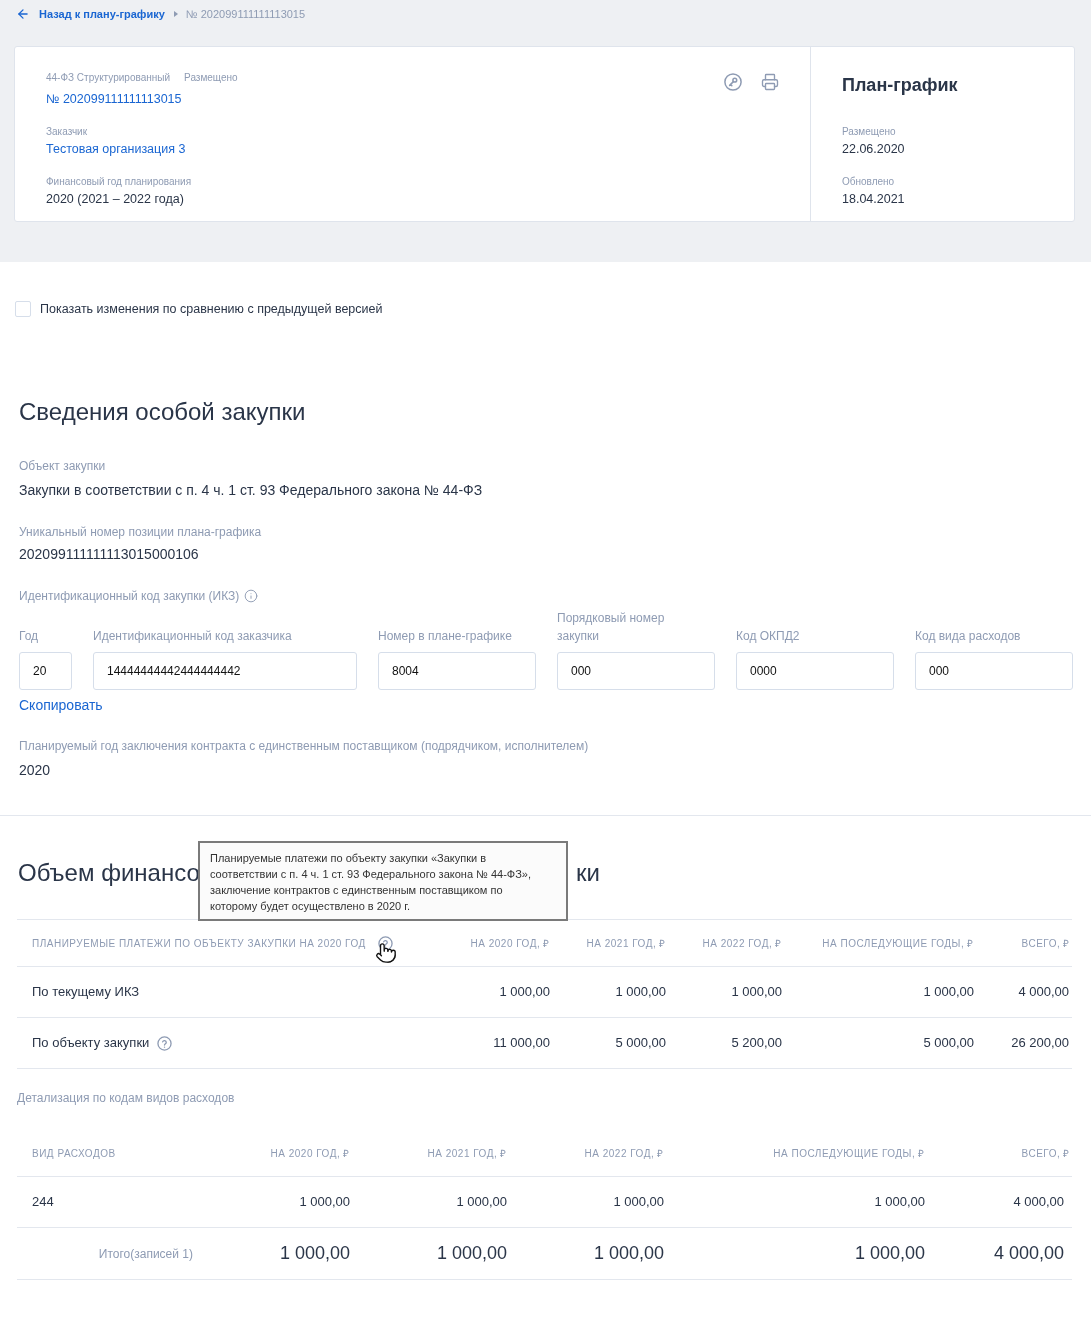  What do you see at coordinates (900, 85) in the screenshot?
I see `card-title: План-график` at bounding box center [900, 85].